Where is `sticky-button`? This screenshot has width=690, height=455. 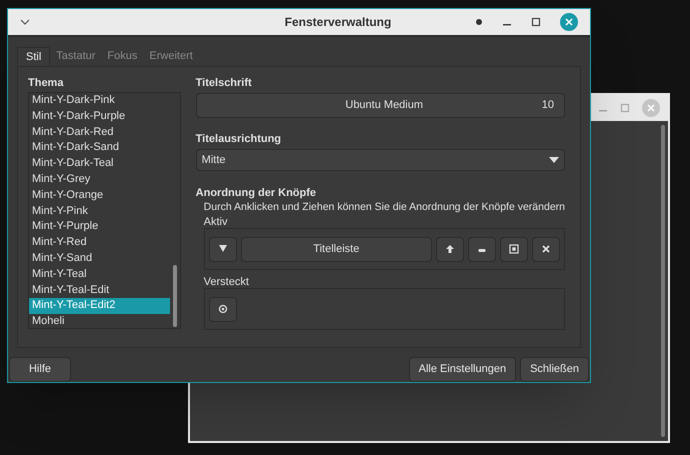
sticky-button is located at coordinates (222, 309).